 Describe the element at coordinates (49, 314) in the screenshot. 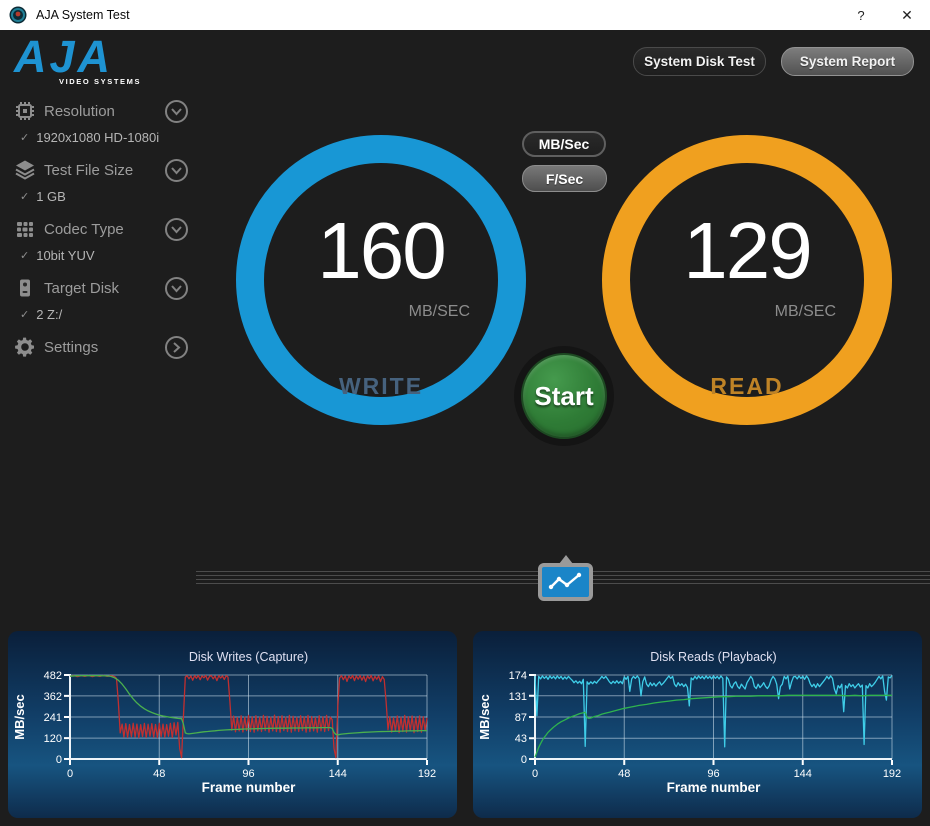

I see `sidebar-value-label: 2 Z:/` at that location.